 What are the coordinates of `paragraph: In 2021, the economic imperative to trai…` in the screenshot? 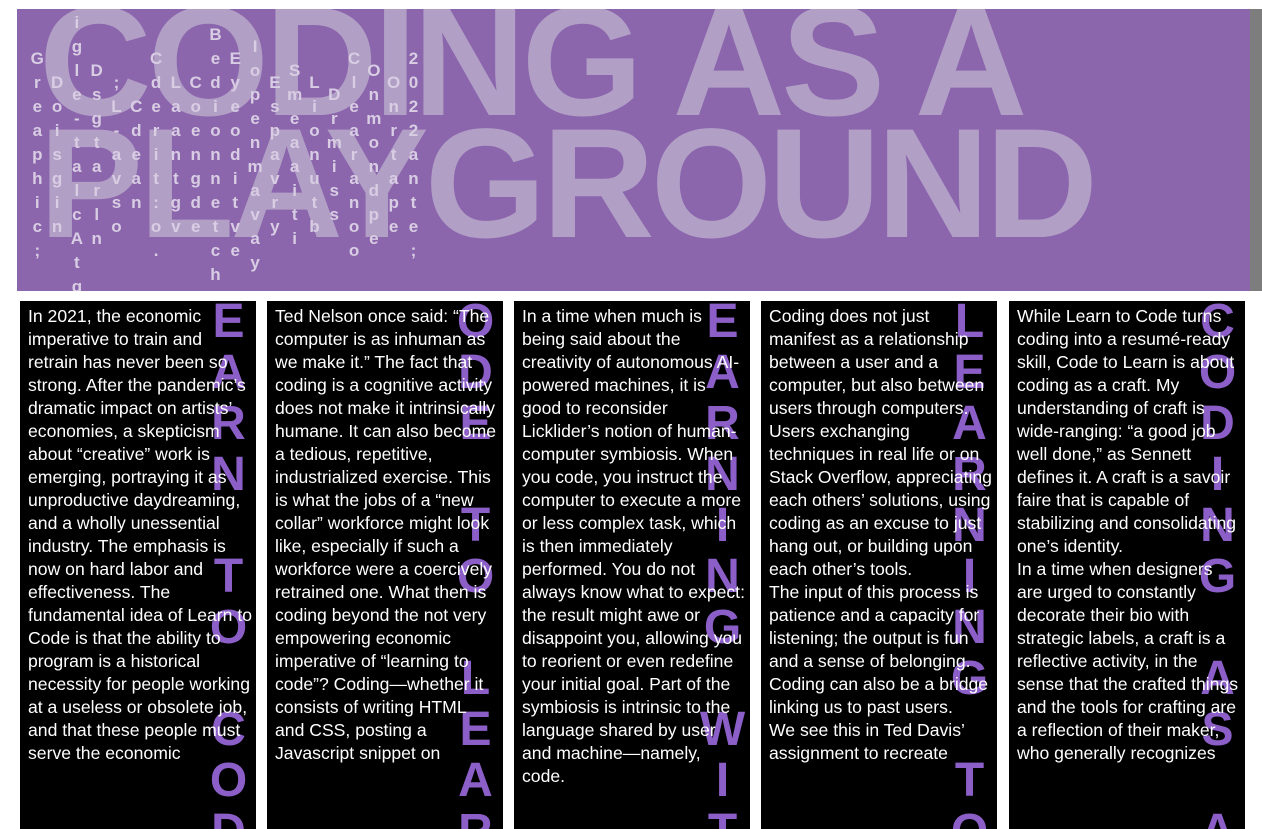 It's located at (140, 534).